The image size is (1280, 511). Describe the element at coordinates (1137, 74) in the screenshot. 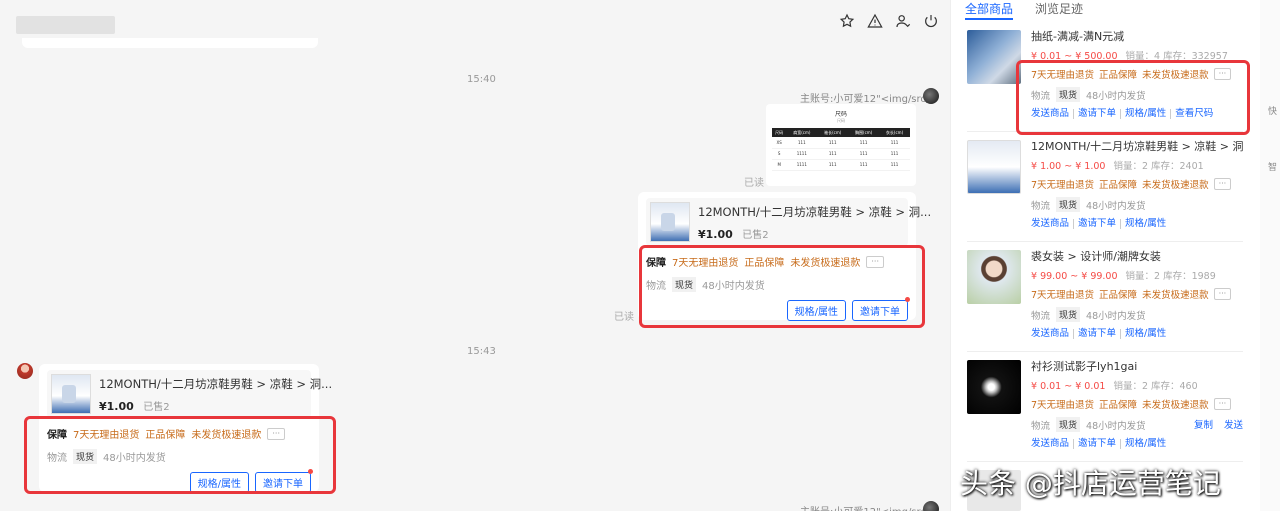

I see `guarantee-row: 7天无理由退货 正品保障 未发货极速退款 ···` at that location.